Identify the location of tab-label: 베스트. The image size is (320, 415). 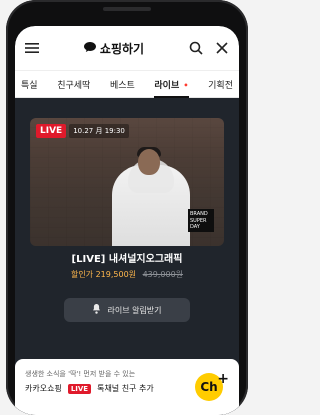
(122, 85).